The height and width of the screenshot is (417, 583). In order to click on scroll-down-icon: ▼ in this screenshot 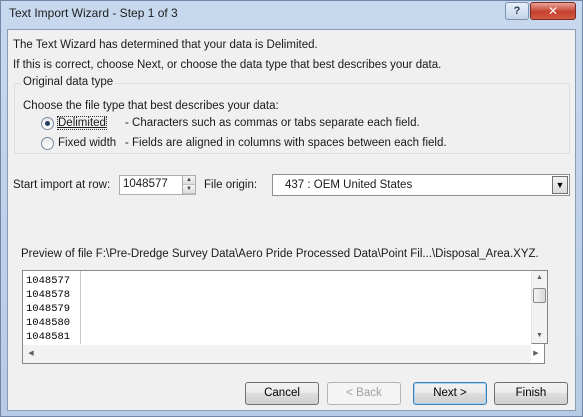, I will do `click(539, 336)`.